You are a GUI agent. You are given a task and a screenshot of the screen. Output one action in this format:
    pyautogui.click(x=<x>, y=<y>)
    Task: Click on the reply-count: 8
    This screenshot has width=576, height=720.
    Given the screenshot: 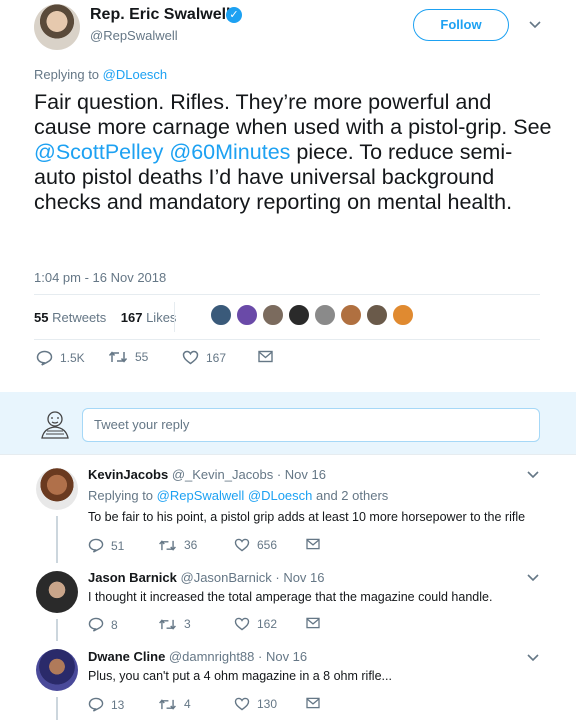 What is the action you would take?
    pyautogui.click(x=114, y=624)
    